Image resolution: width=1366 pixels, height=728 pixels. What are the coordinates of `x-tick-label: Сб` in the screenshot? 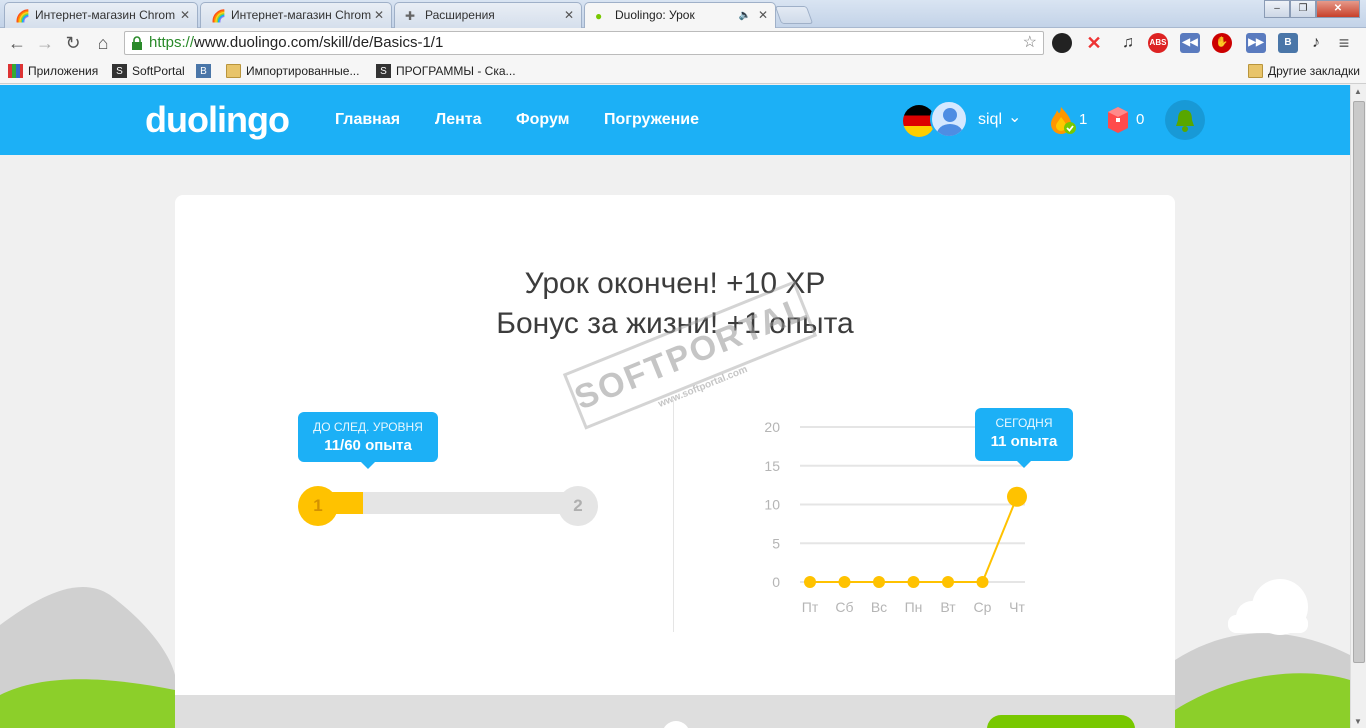 It's located at (844, 607).